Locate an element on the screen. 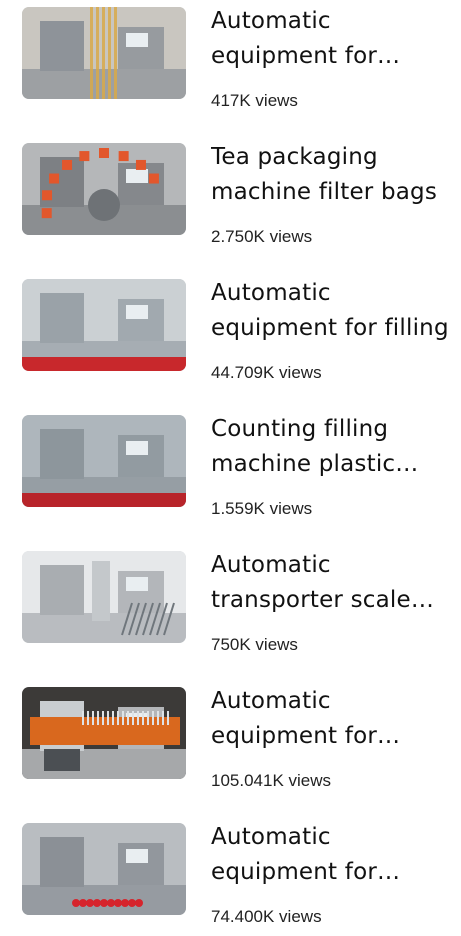 The image size is (461, 936). filling-machine-exhibition-image is located at coordinates (104, 325).